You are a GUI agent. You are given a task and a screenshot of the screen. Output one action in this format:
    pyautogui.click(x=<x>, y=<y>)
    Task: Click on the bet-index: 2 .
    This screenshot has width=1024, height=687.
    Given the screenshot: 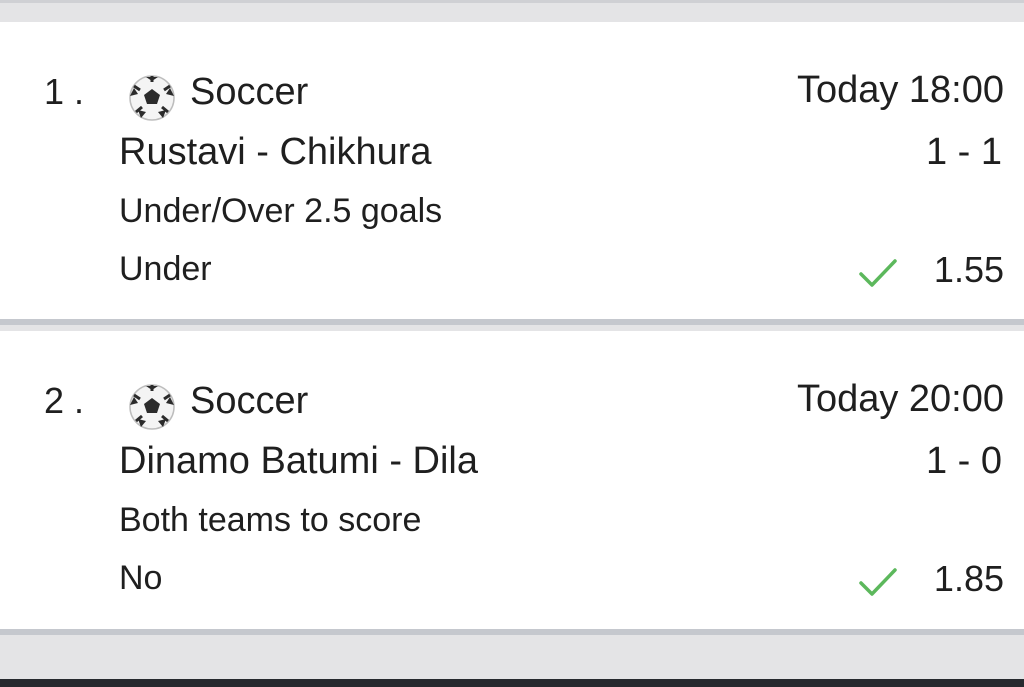 What is the action you would take?
    pyautogui.click(x=64, y=400)
    